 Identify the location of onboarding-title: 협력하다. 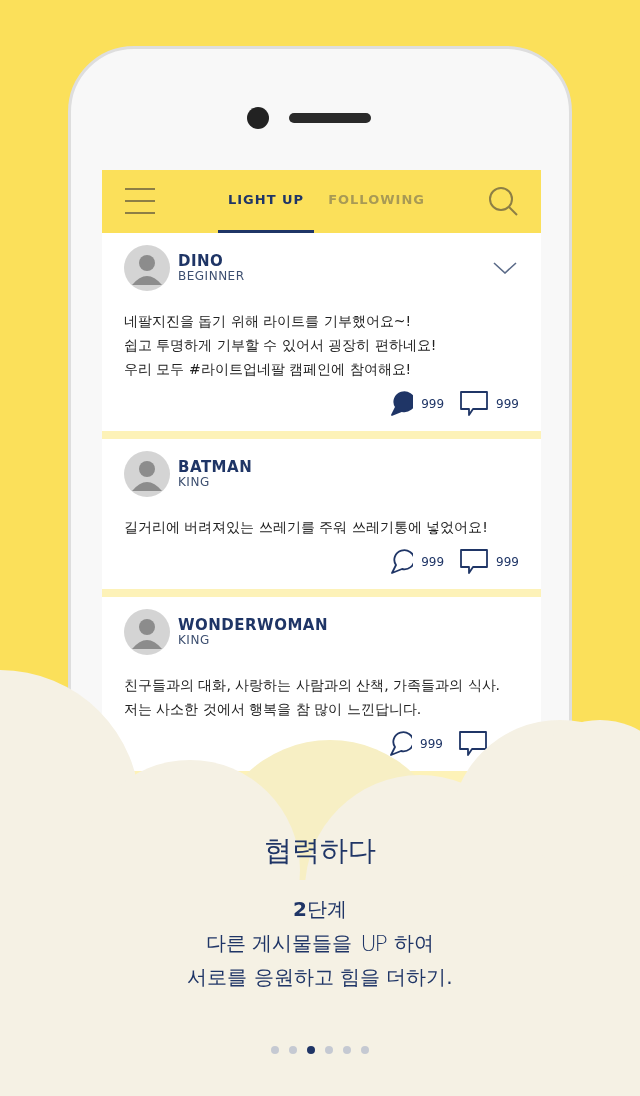
(320, 851).